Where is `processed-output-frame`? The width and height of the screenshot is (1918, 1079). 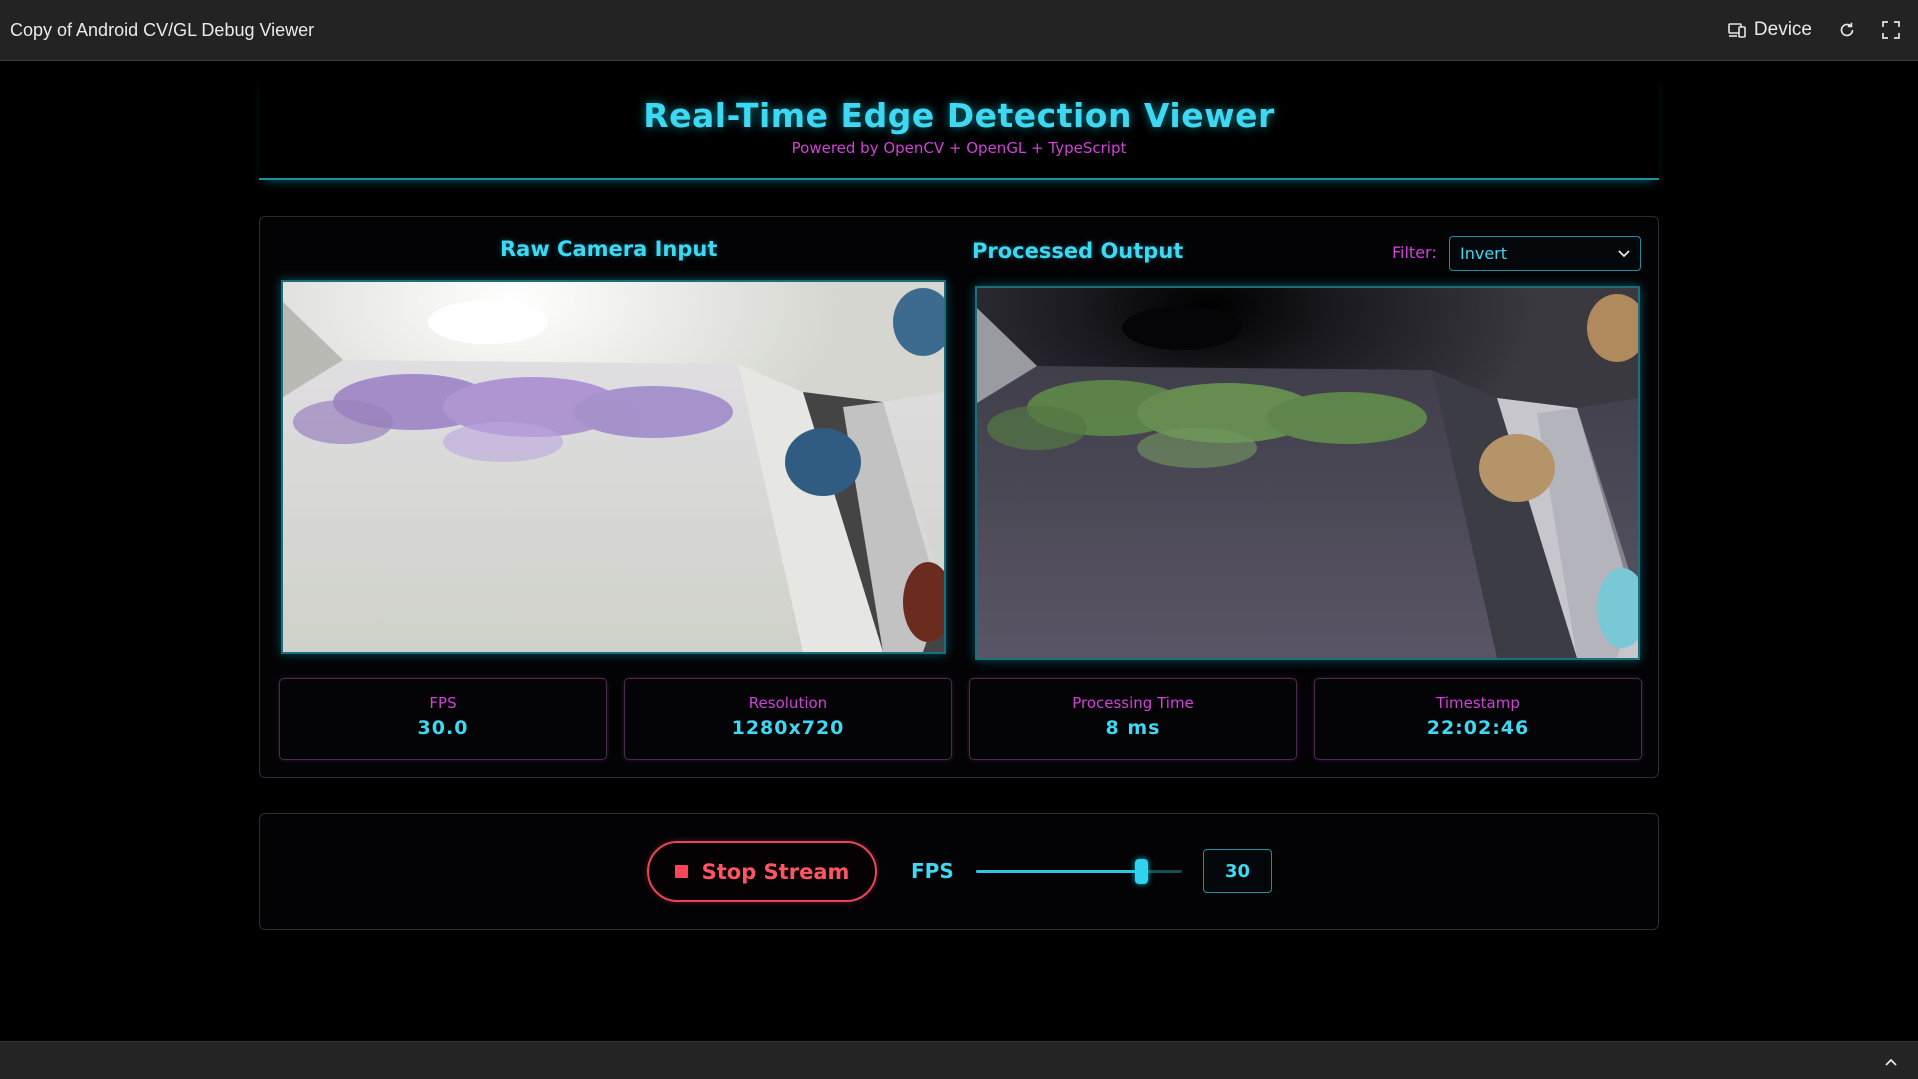
processed-output-frame is located at coordinates (1307, 473).